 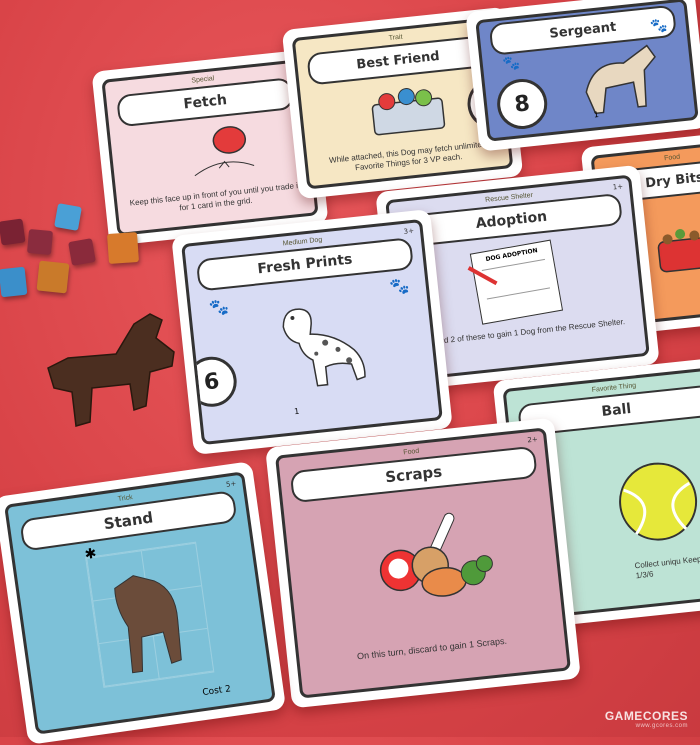 What do you see at coordinates (205, 102) in the screenshot?
I see `card-title: Fetch` at bounding box center [205, 102].